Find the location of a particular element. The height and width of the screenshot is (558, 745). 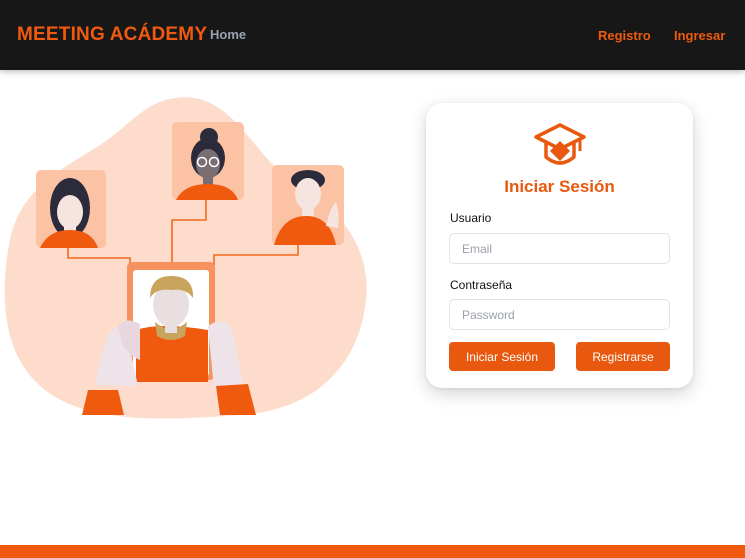

login-title: Iniciar Sesión is located at coordinates (559, 186).